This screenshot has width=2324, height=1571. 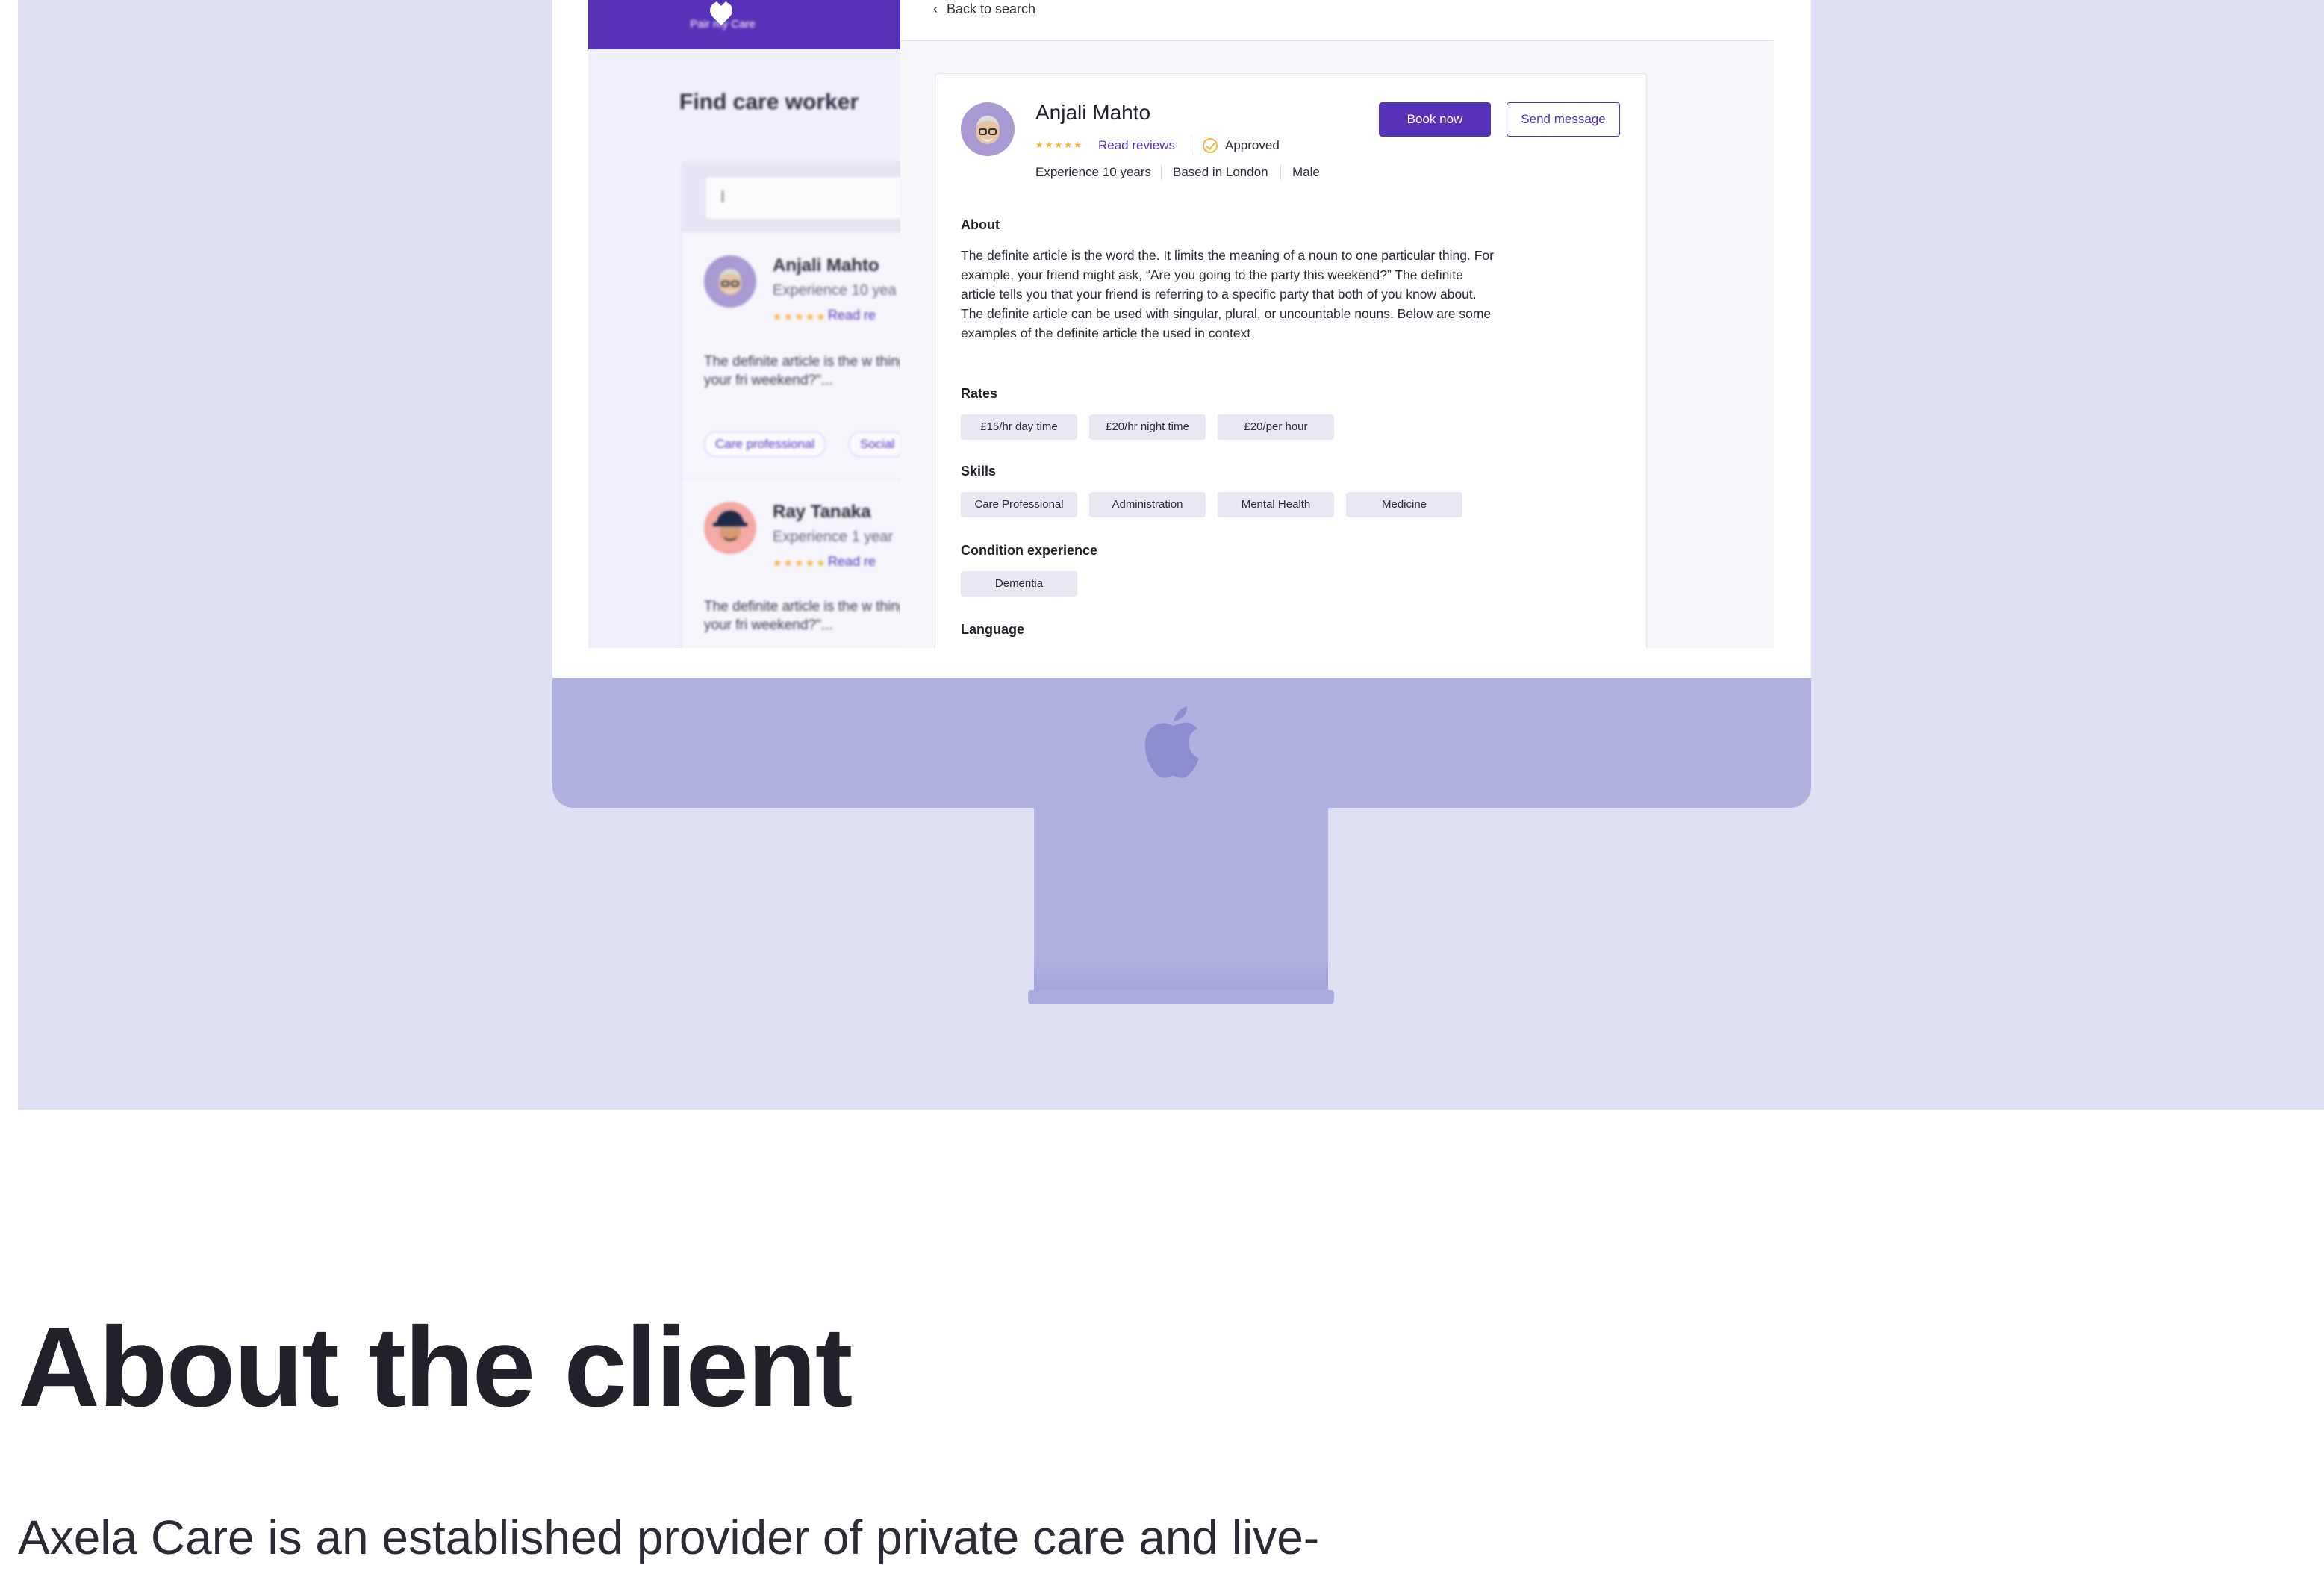 I want to click on monitor-chin, so click(x=1181, y=743).